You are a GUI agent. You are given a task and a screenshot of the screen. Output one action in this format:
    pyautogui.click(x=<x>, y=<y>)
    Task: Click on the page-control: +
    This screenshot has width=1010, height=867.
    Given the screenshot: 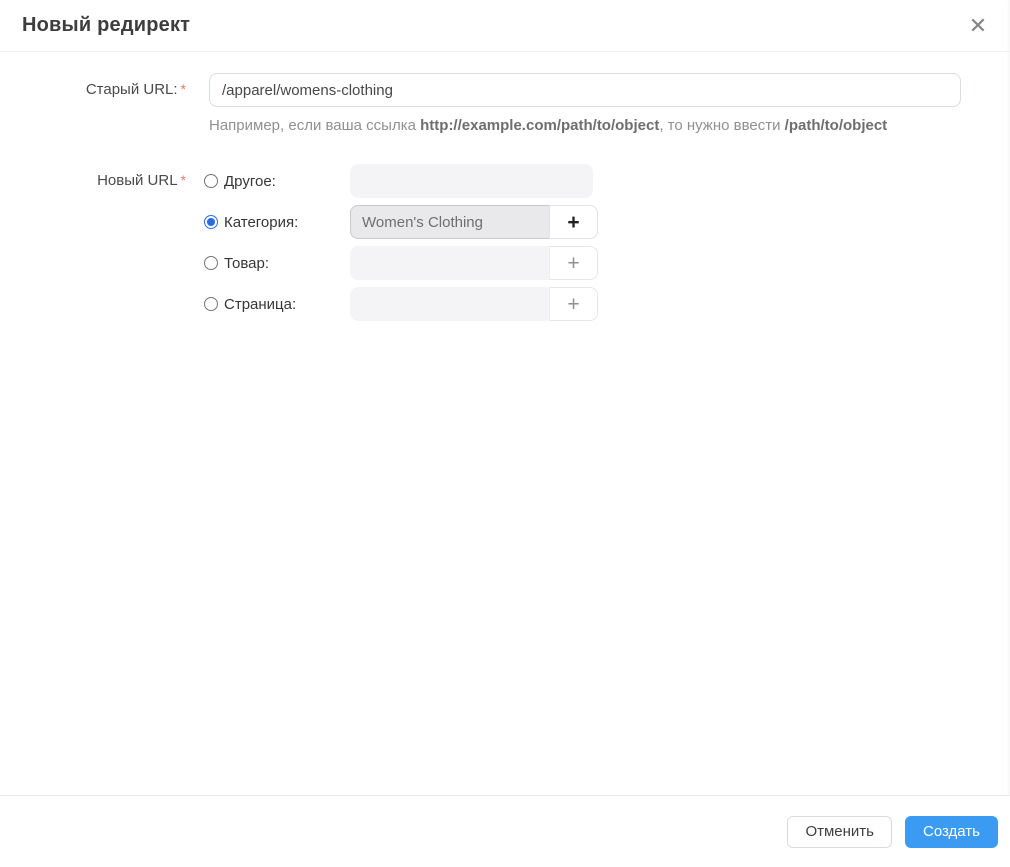 What is the action you would take?
    pyautogui.click(x=474, y=304)
    